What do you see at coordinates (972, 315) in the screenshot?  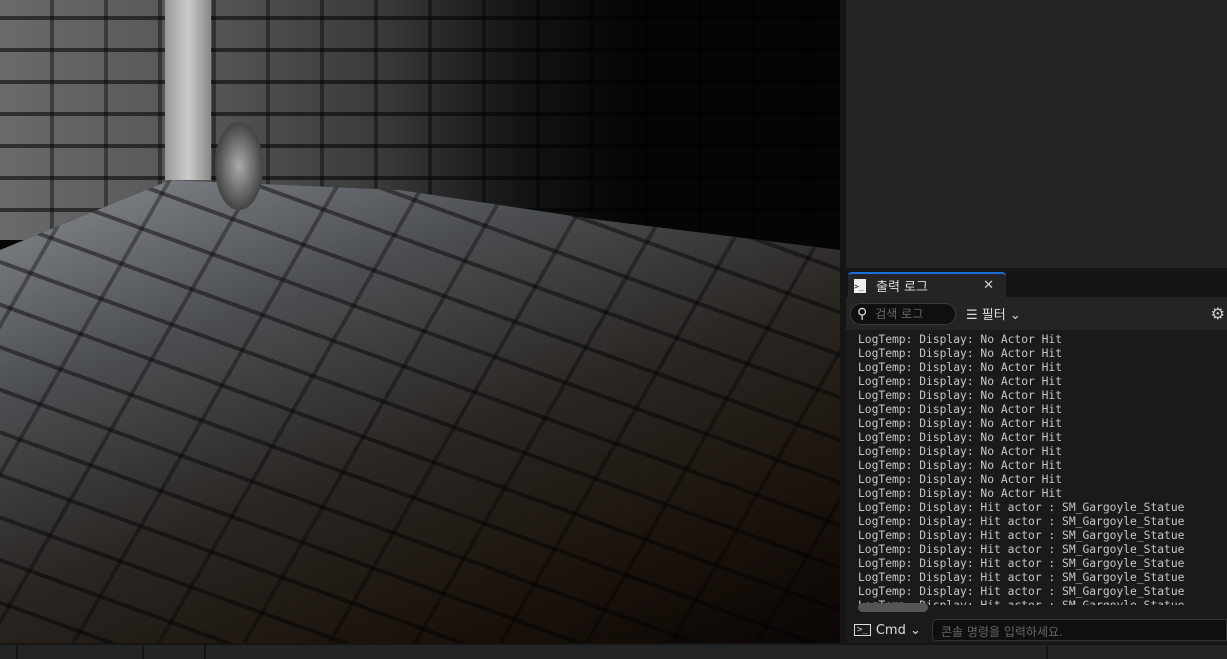 I see `filter-icon: ☰` at bounding box center [972, 315].